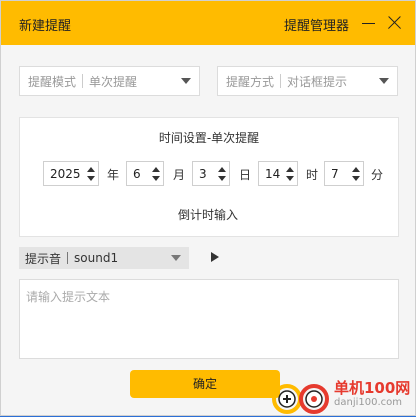  What do you see at coordinates (205, 384) in the screenshot?
I see `confirm-button: 确定` at bounding box center [205, 384].